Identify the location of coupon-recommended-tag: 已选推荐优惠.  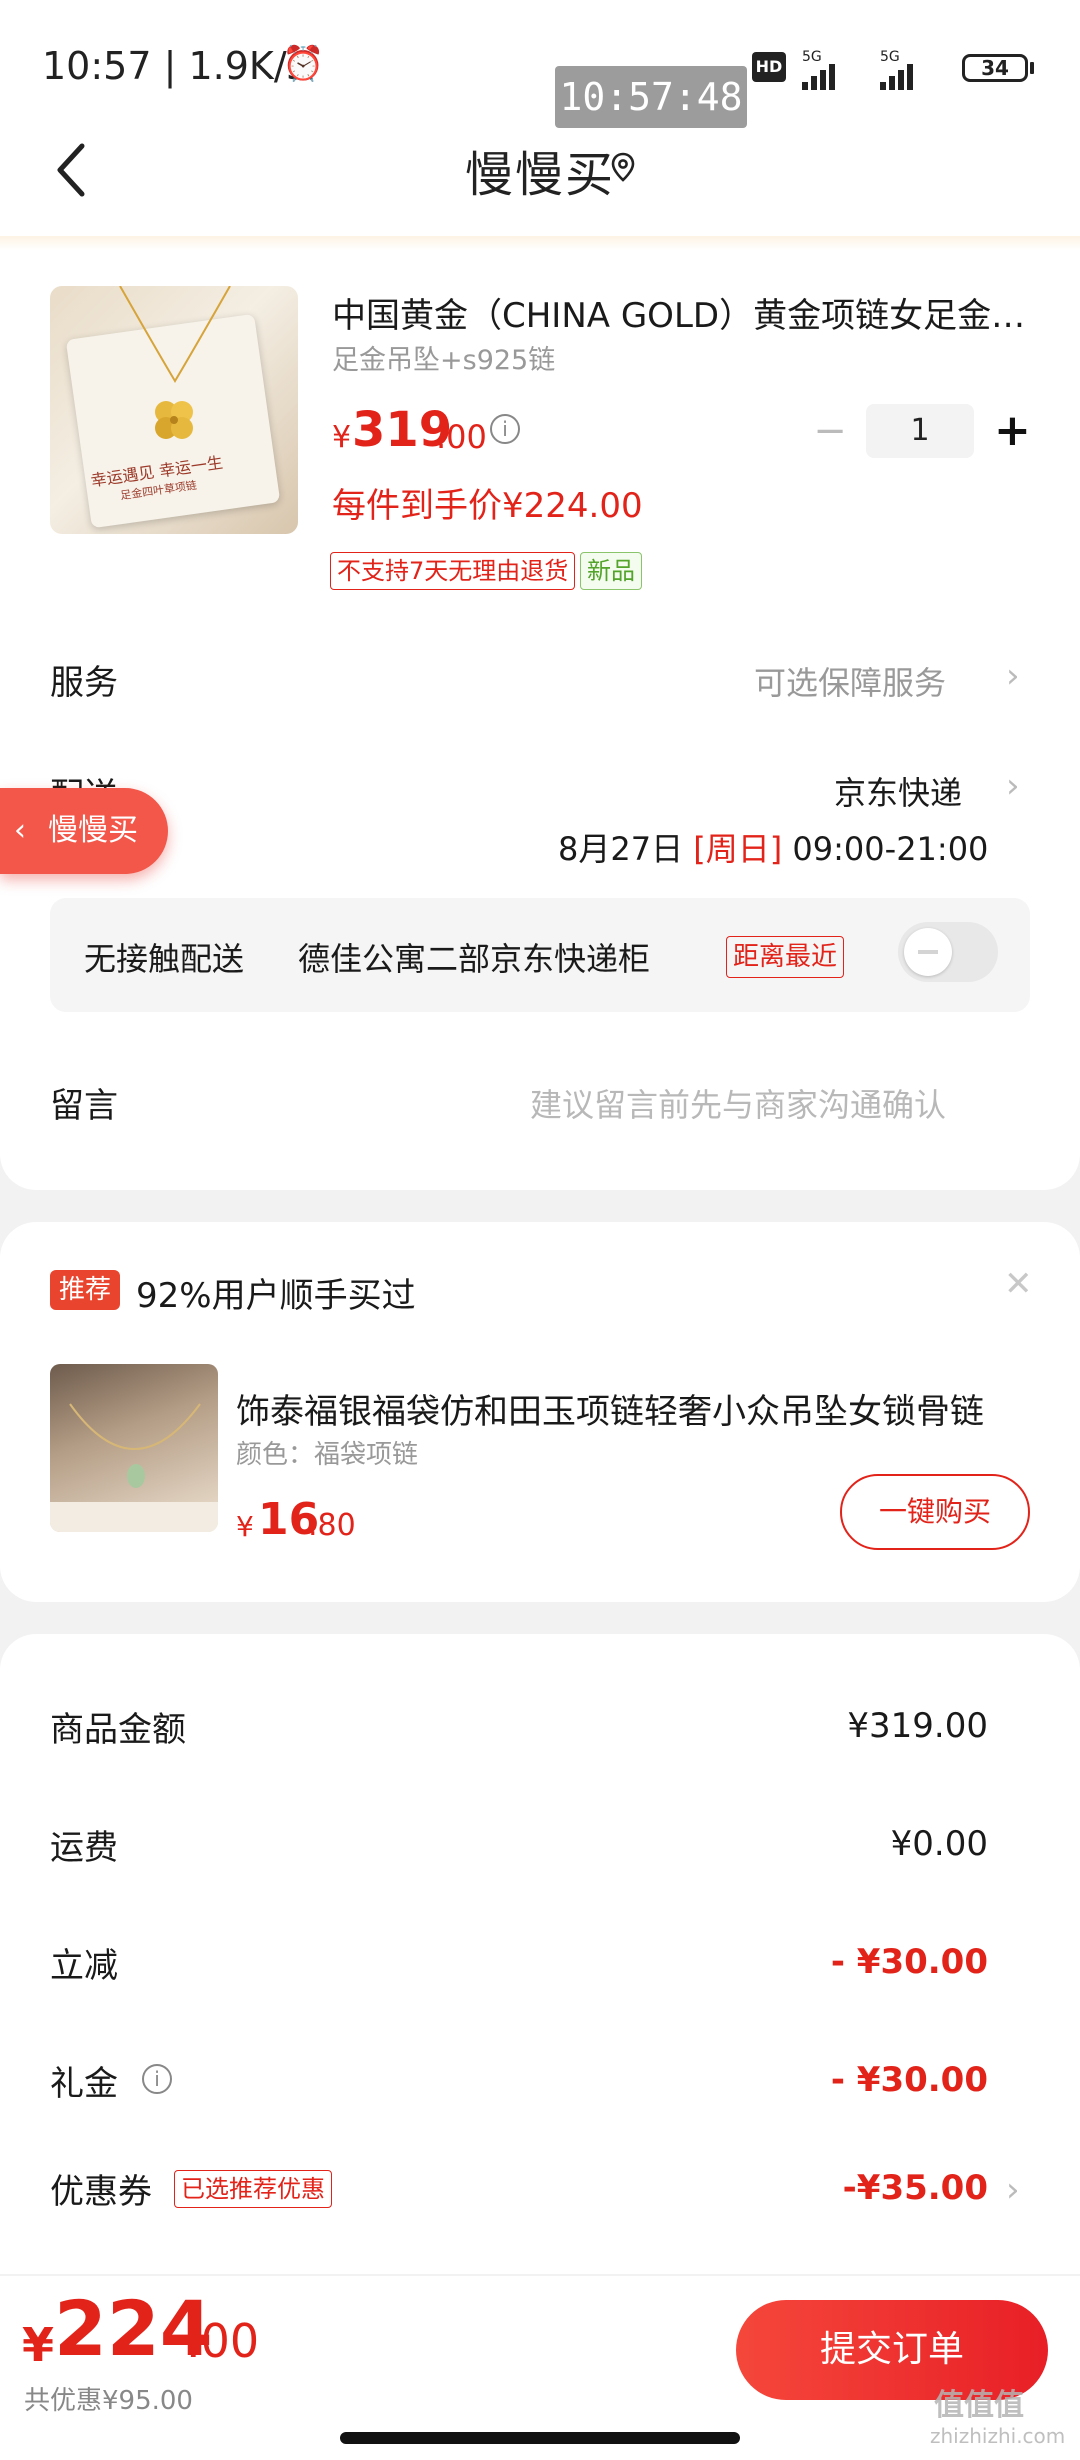
(253, 2189).